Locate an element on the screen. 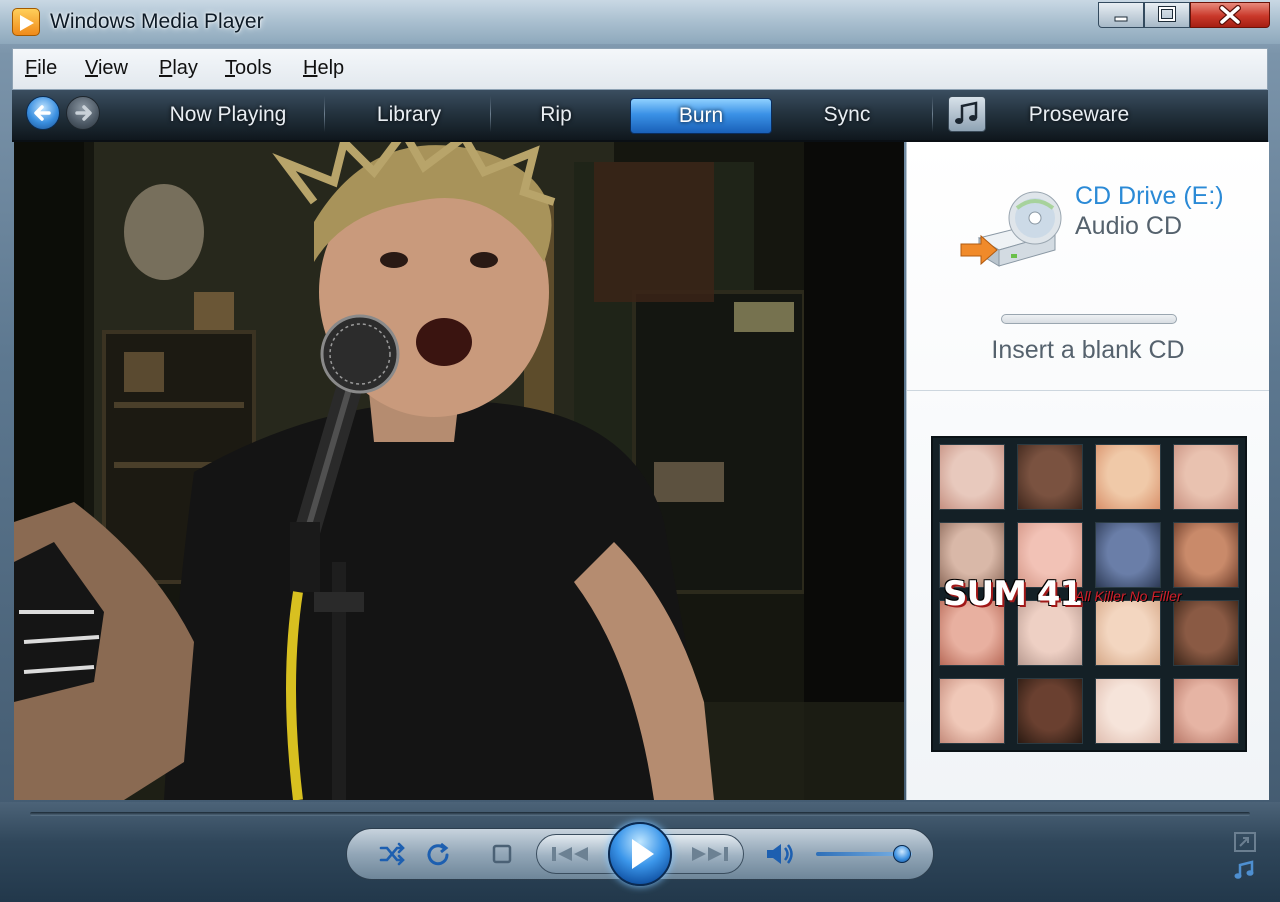  forward-button is located at coordinates (83, 113).